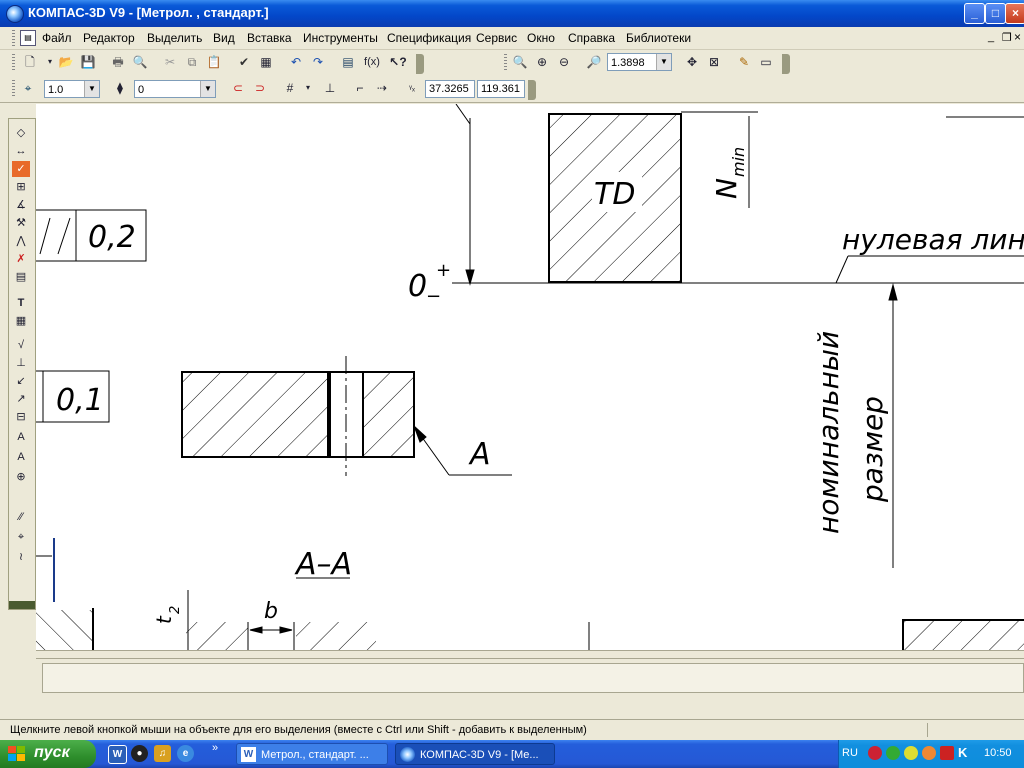  I want to click on ie-quicklaunch-icon: e, so click(185, 753).